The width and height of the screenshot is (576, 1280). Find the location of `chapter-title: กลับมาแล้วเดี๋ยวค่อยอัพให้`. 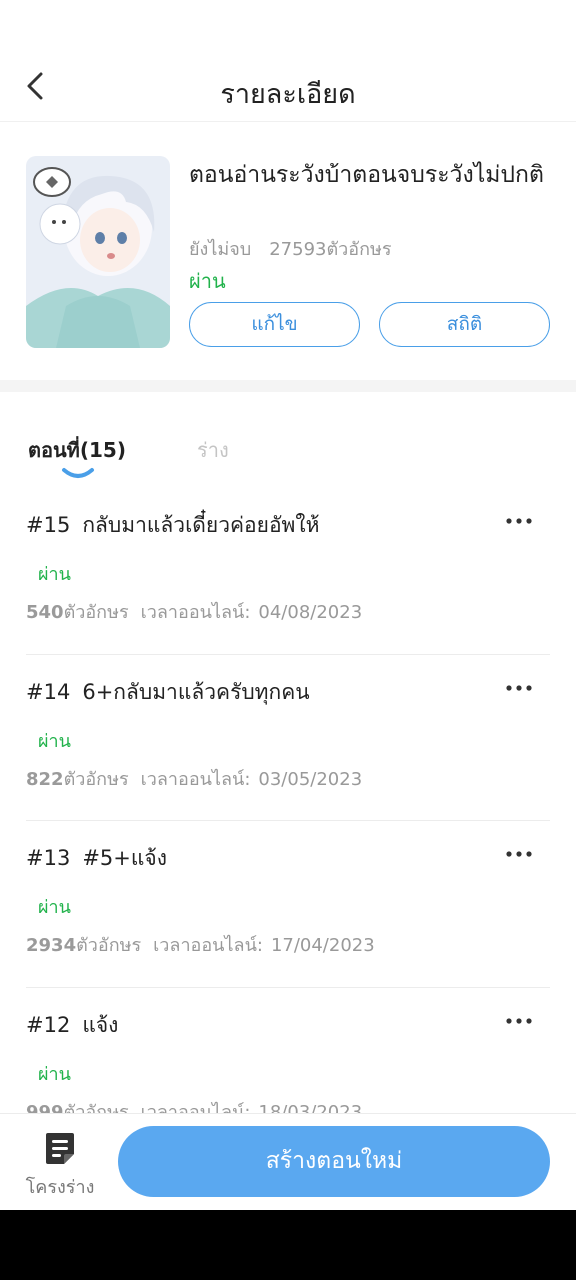

chapter-title: กลับมาแล้วเดี๋ยวค่อยอัพให้ is located at coordinates (201, 525).